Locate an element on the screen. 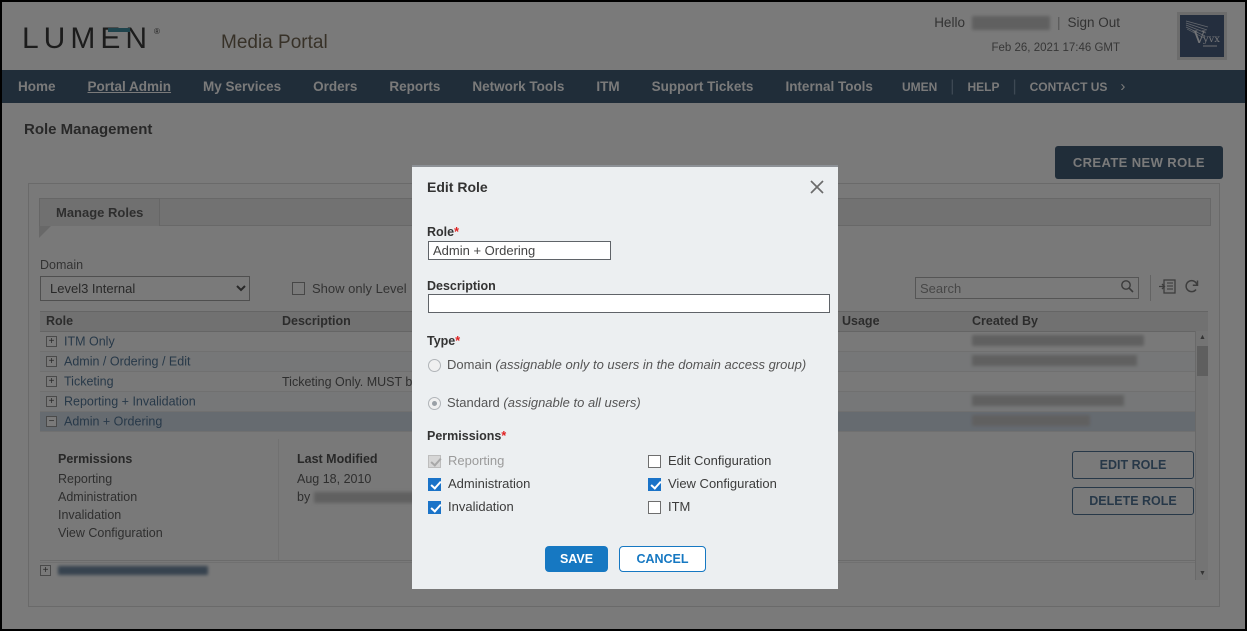 The width and height of the screenshot is (1247, 631). permissions-label-text: Permissions is located at coordinates (464, 436).